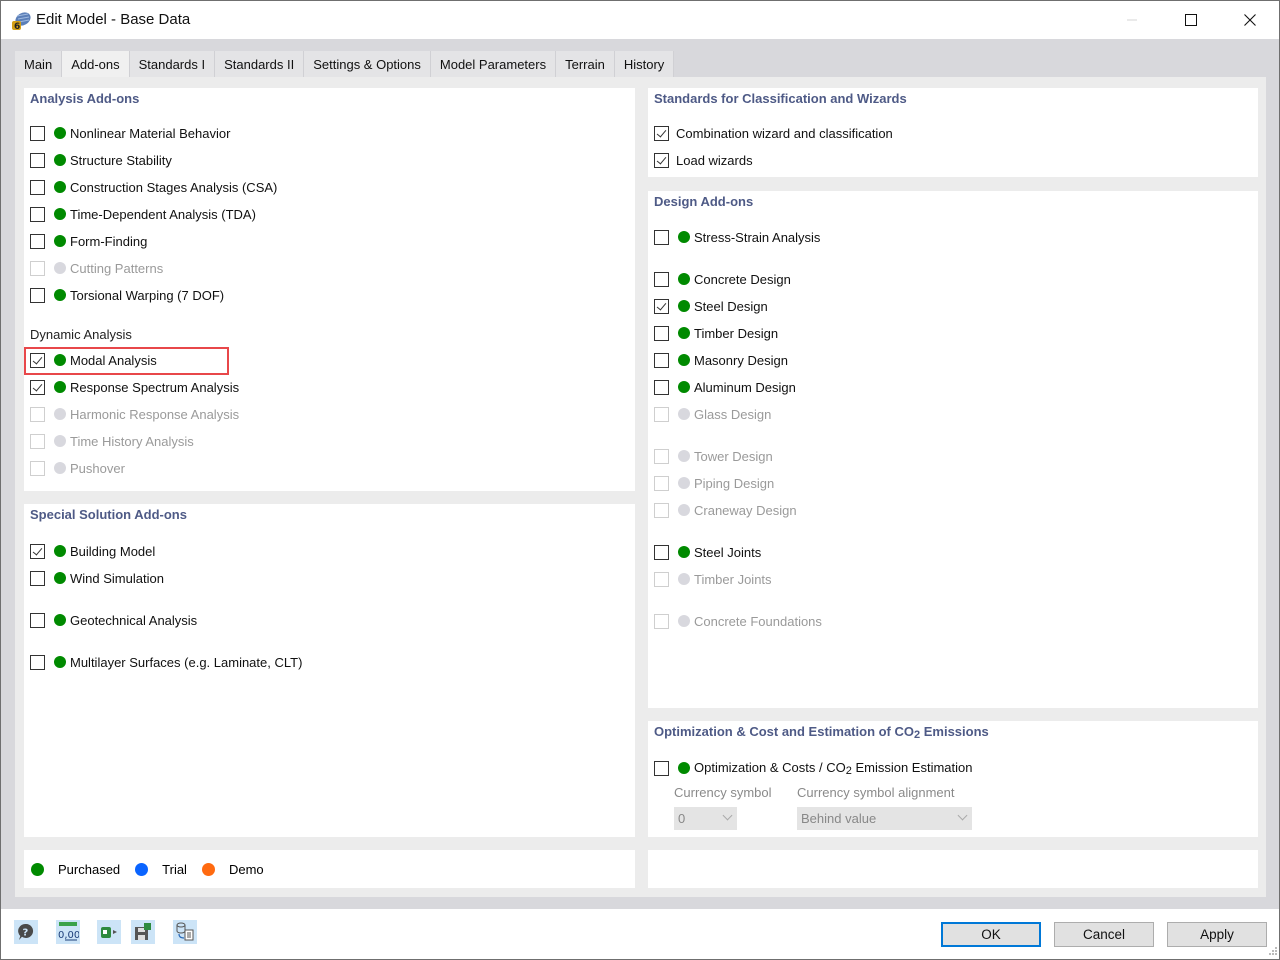 The image size is (1280, 960). What do you see at coordinates (39, 64) in the screenshot?
I see `tab-main: Main` at bounding box center [39, 64].